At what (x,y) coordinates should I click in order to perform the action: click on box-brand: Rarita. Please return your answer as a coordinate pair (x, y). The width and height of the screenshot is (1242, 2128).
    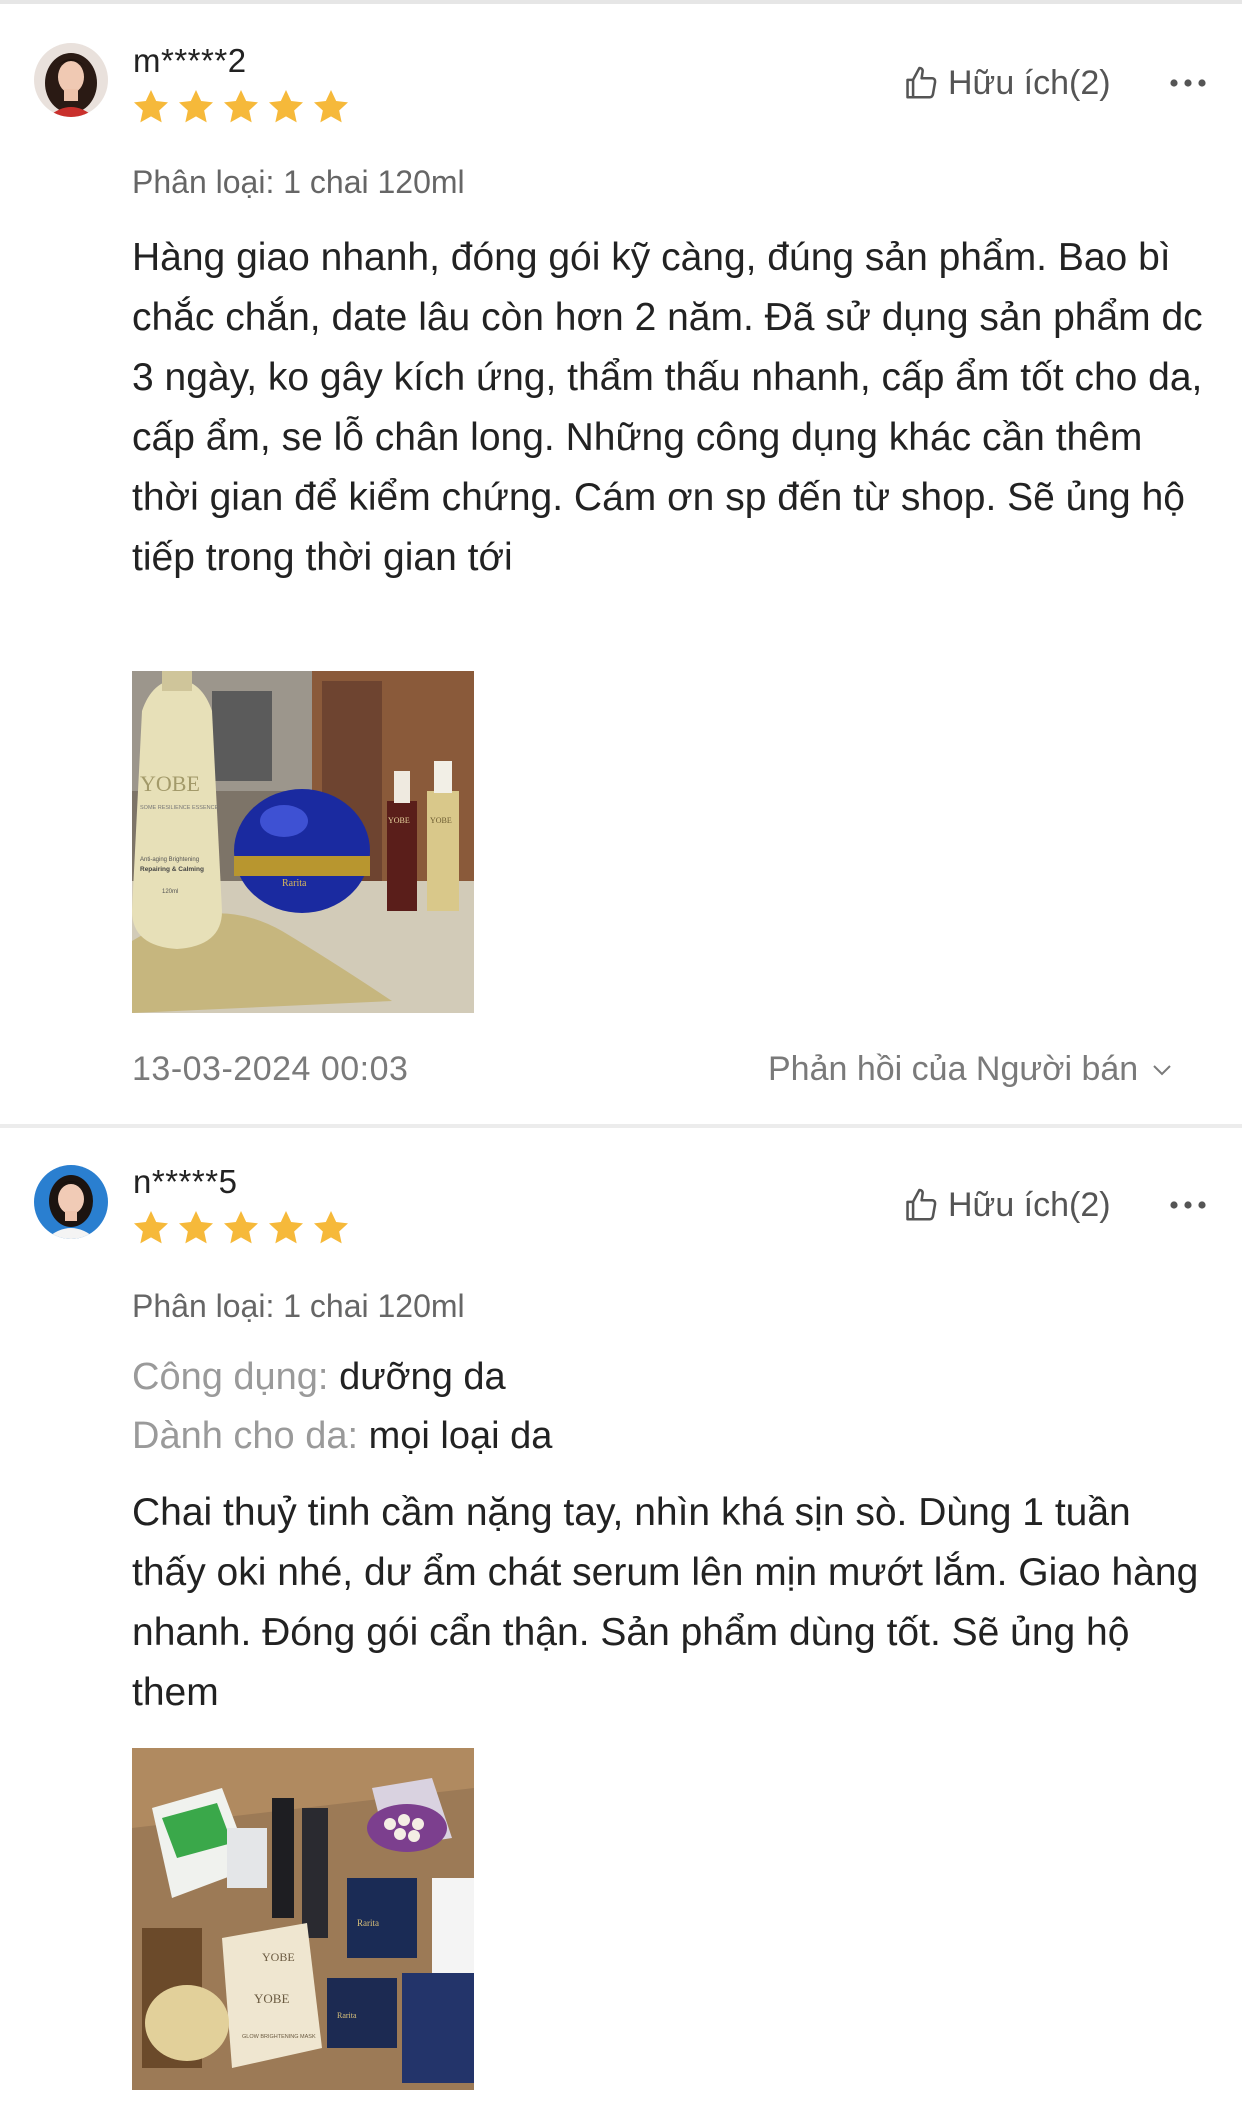
    Looking at the image, I should click on (368, 1923).